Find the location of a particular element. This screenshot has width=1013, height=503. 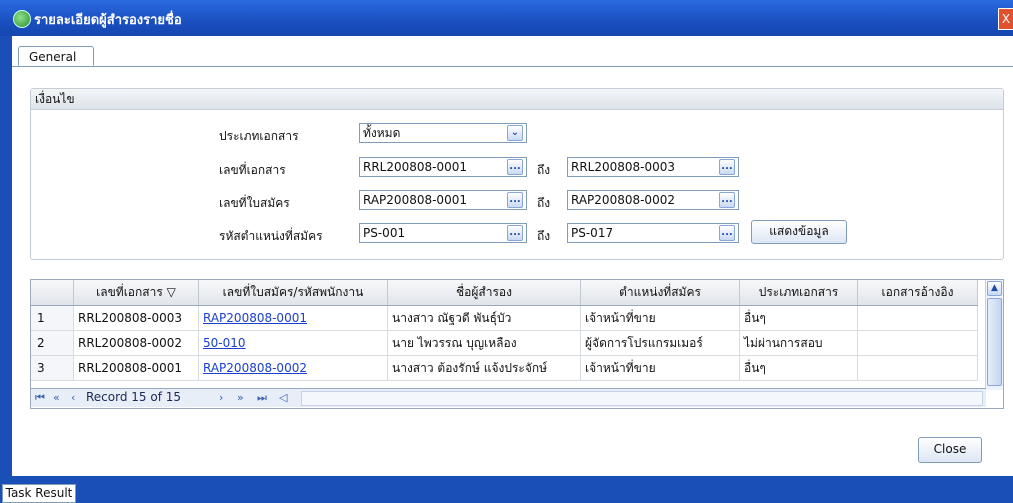

column-header: ประเภทเอกสาร is located at coordinates (798, 293).